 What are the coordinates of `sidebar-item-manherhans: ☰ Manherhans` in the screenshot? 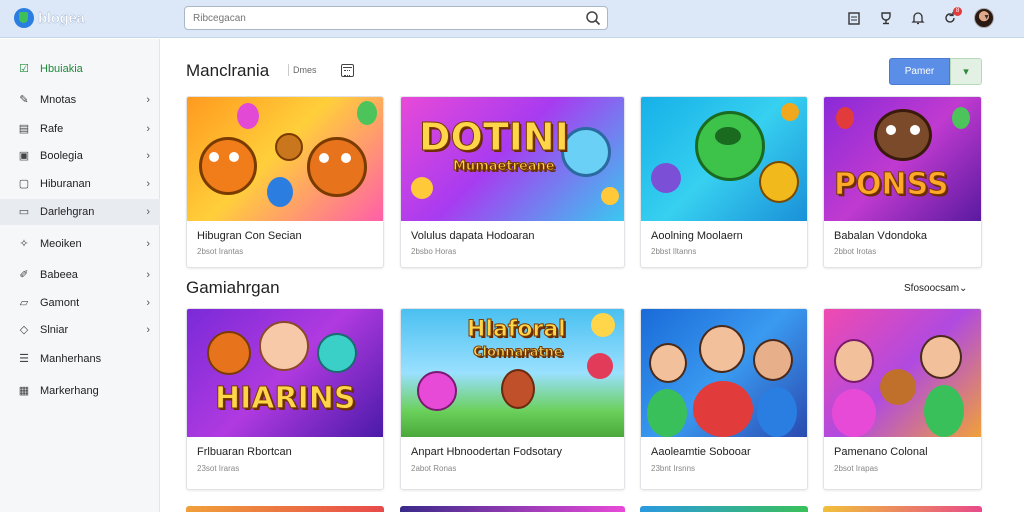 It's located at (80, 359).